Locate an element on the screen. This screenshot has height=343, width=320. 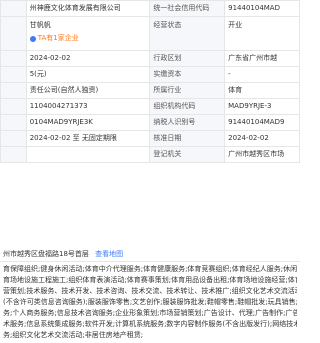
industry-value: 体育 is located at coordinates (262, 90).